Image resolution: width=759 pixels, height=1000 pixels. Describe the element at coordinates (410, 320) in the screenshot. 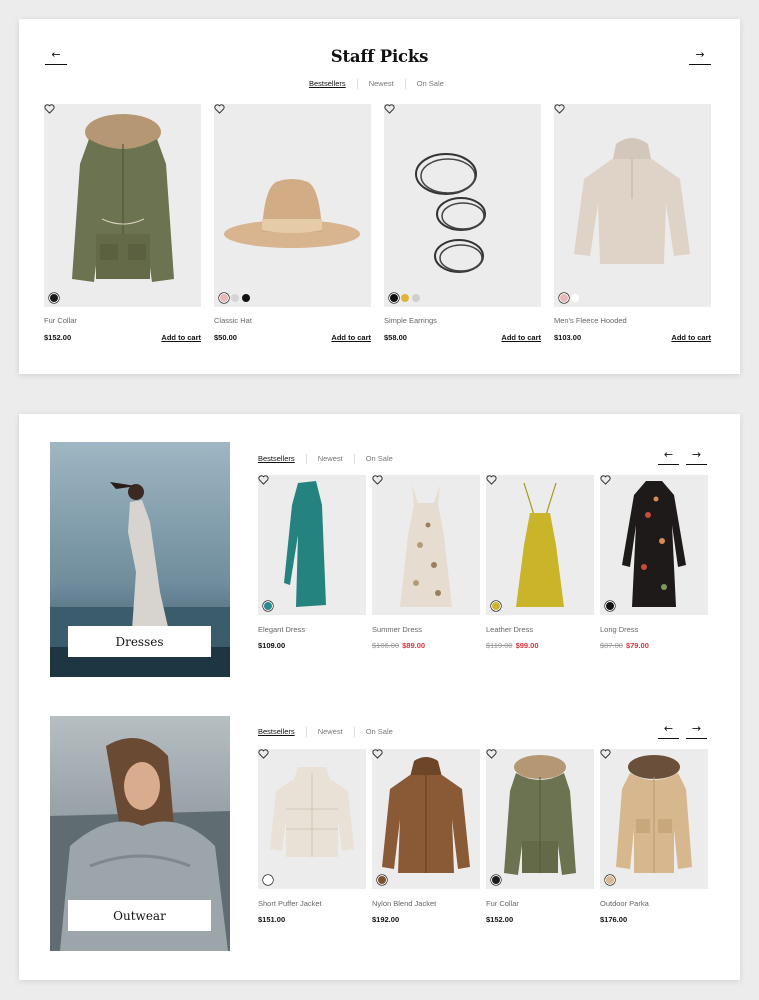

I see `product-name: Simple Earrings` at that location.